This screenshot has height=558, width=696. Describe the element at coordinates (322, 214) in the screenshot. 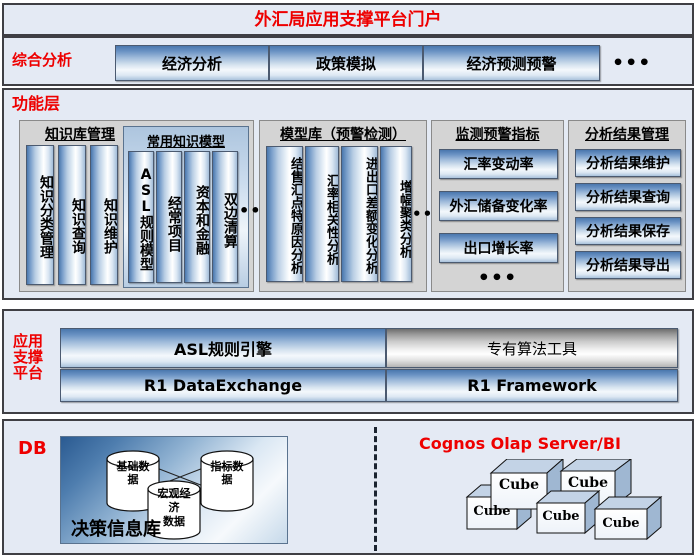

I see `exchange-rate-correlation-analysis: 汇率相关性分析` at that location.